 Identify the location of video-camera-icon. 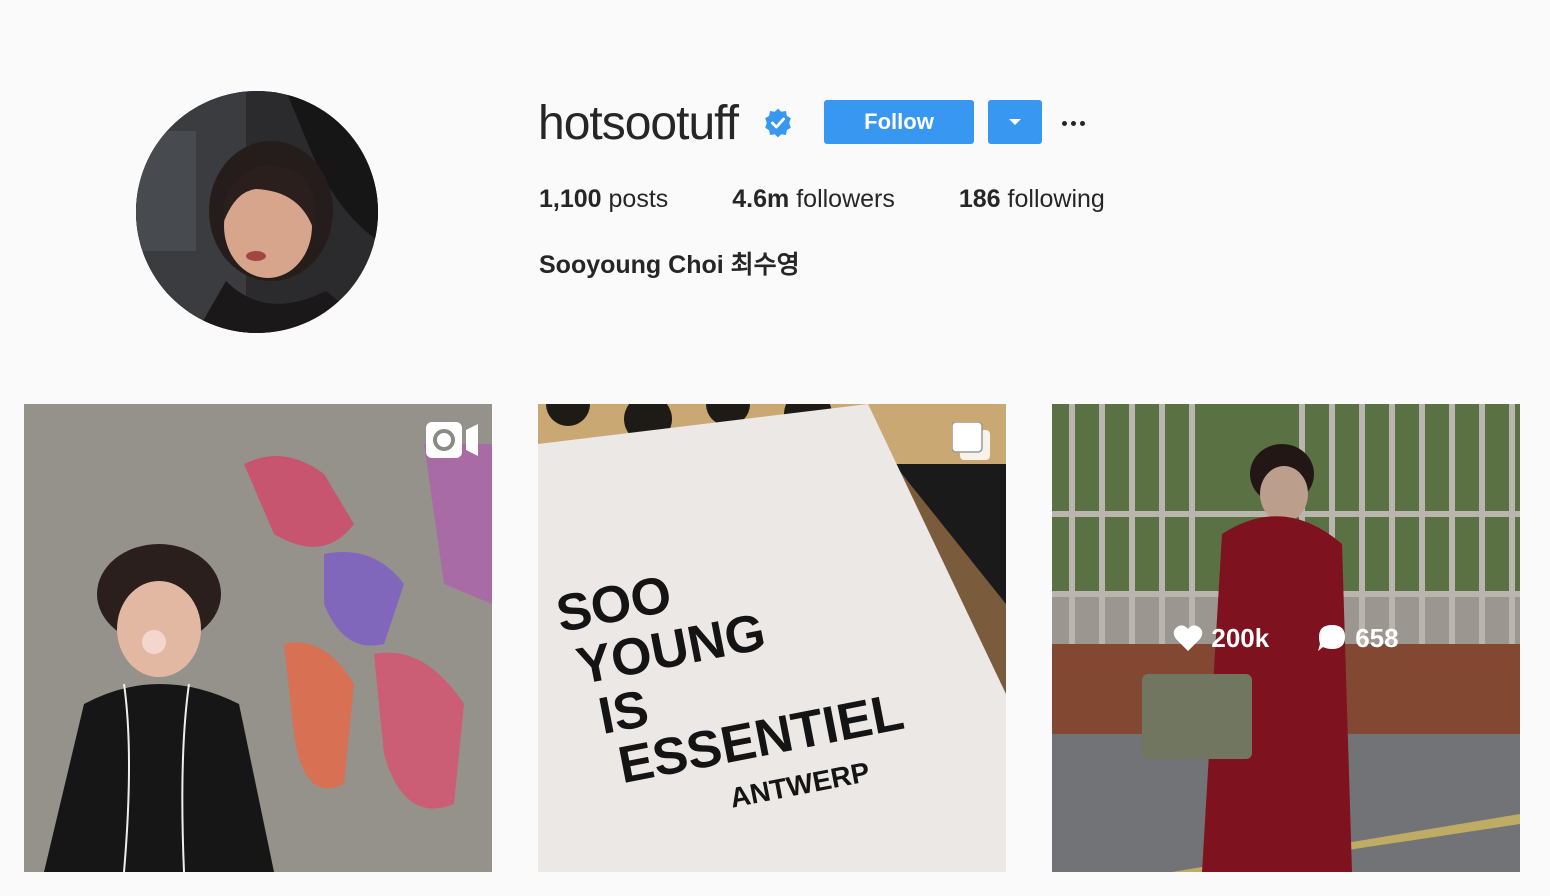
(452, 440).